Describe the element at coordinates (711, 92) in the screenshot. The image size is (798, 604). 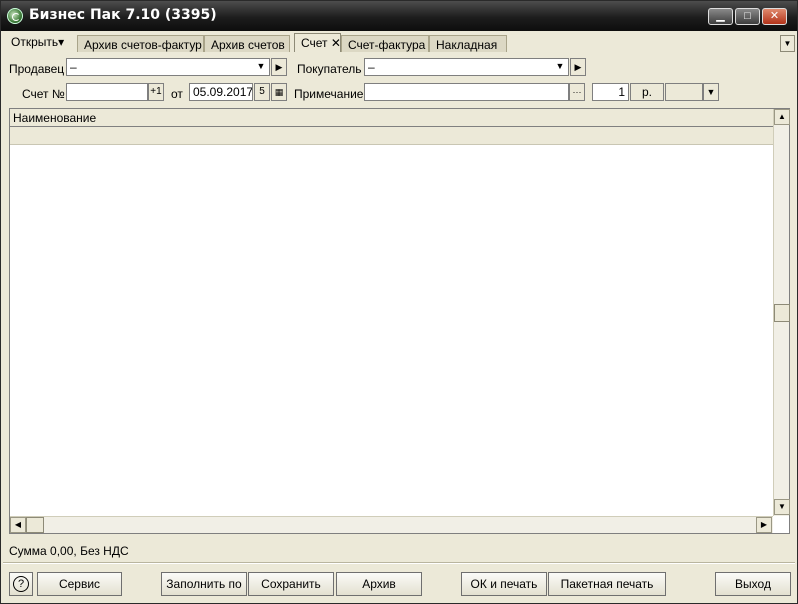
I see `currency-dropdown-icon: ▼` at that location.